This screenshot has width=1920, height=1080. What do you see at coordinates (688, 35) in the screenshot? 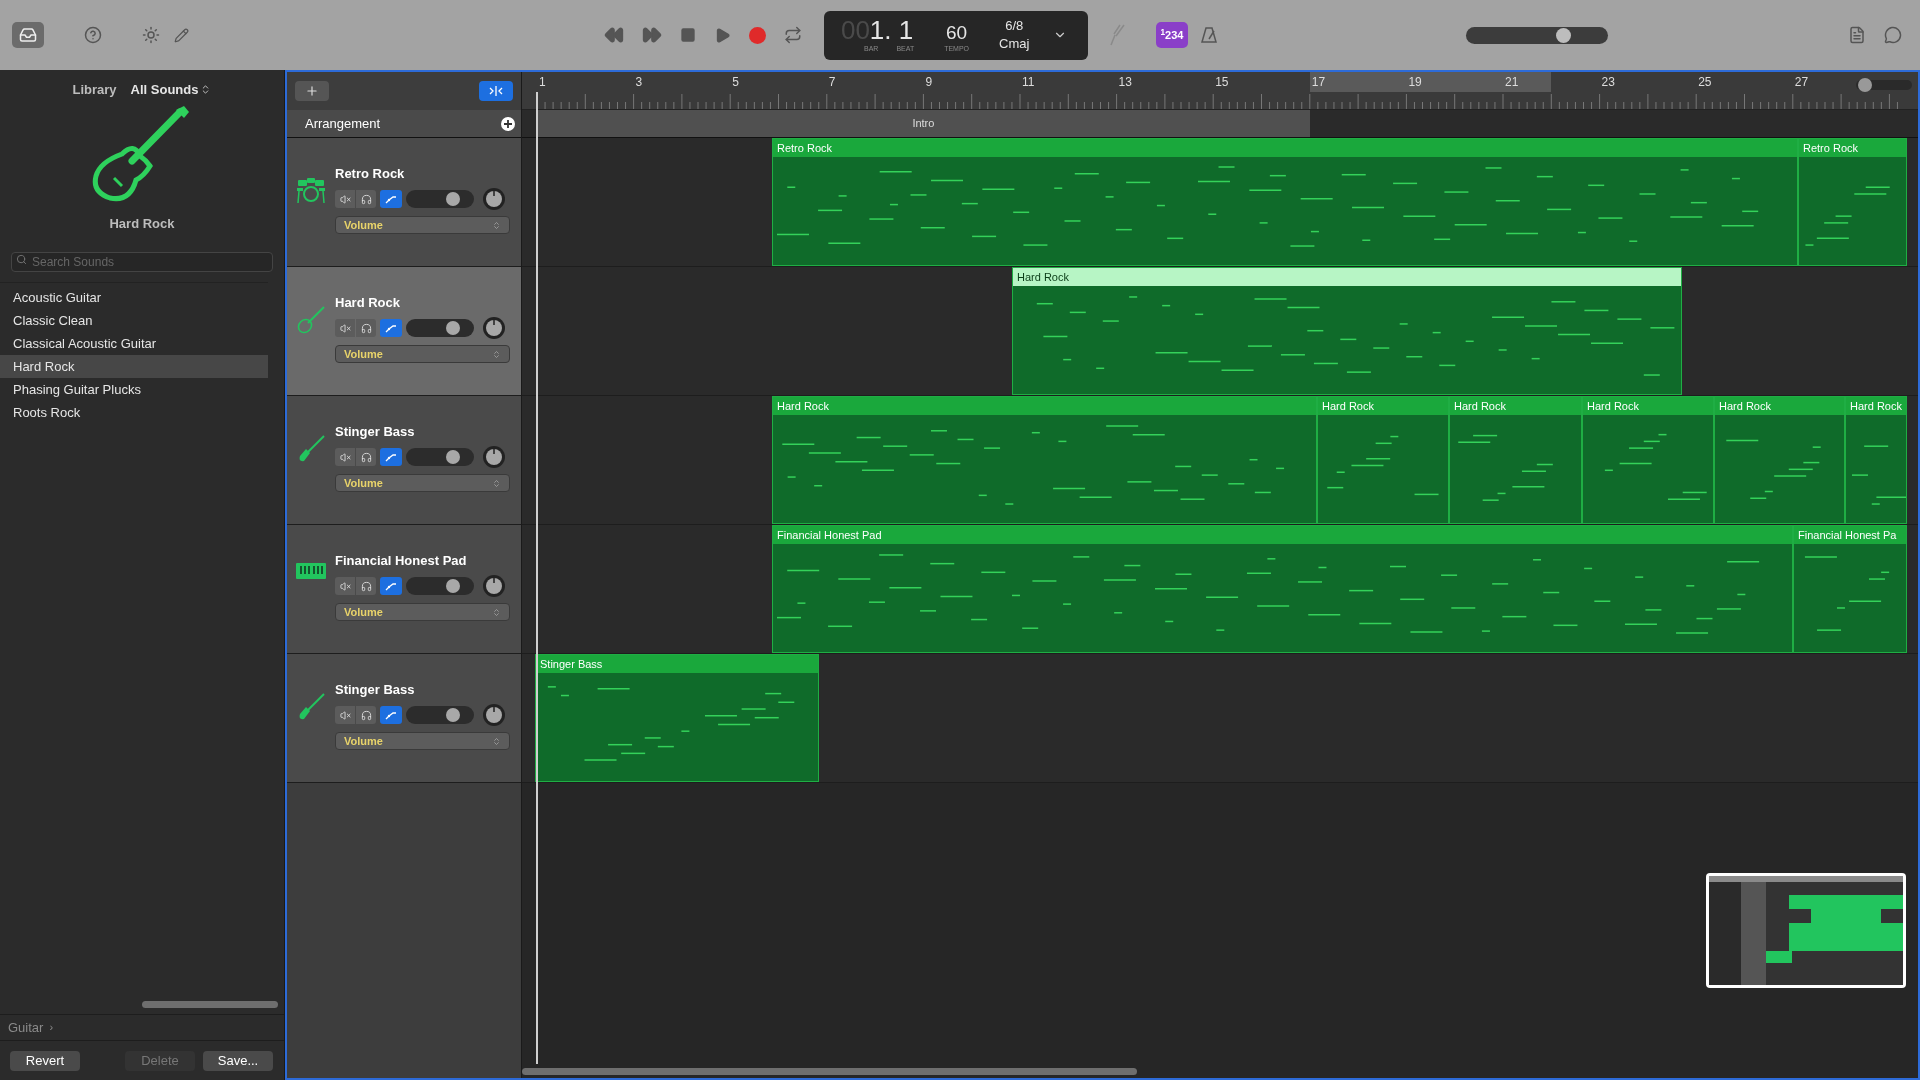
I see `stop-button` at bounding box center [688, 35].